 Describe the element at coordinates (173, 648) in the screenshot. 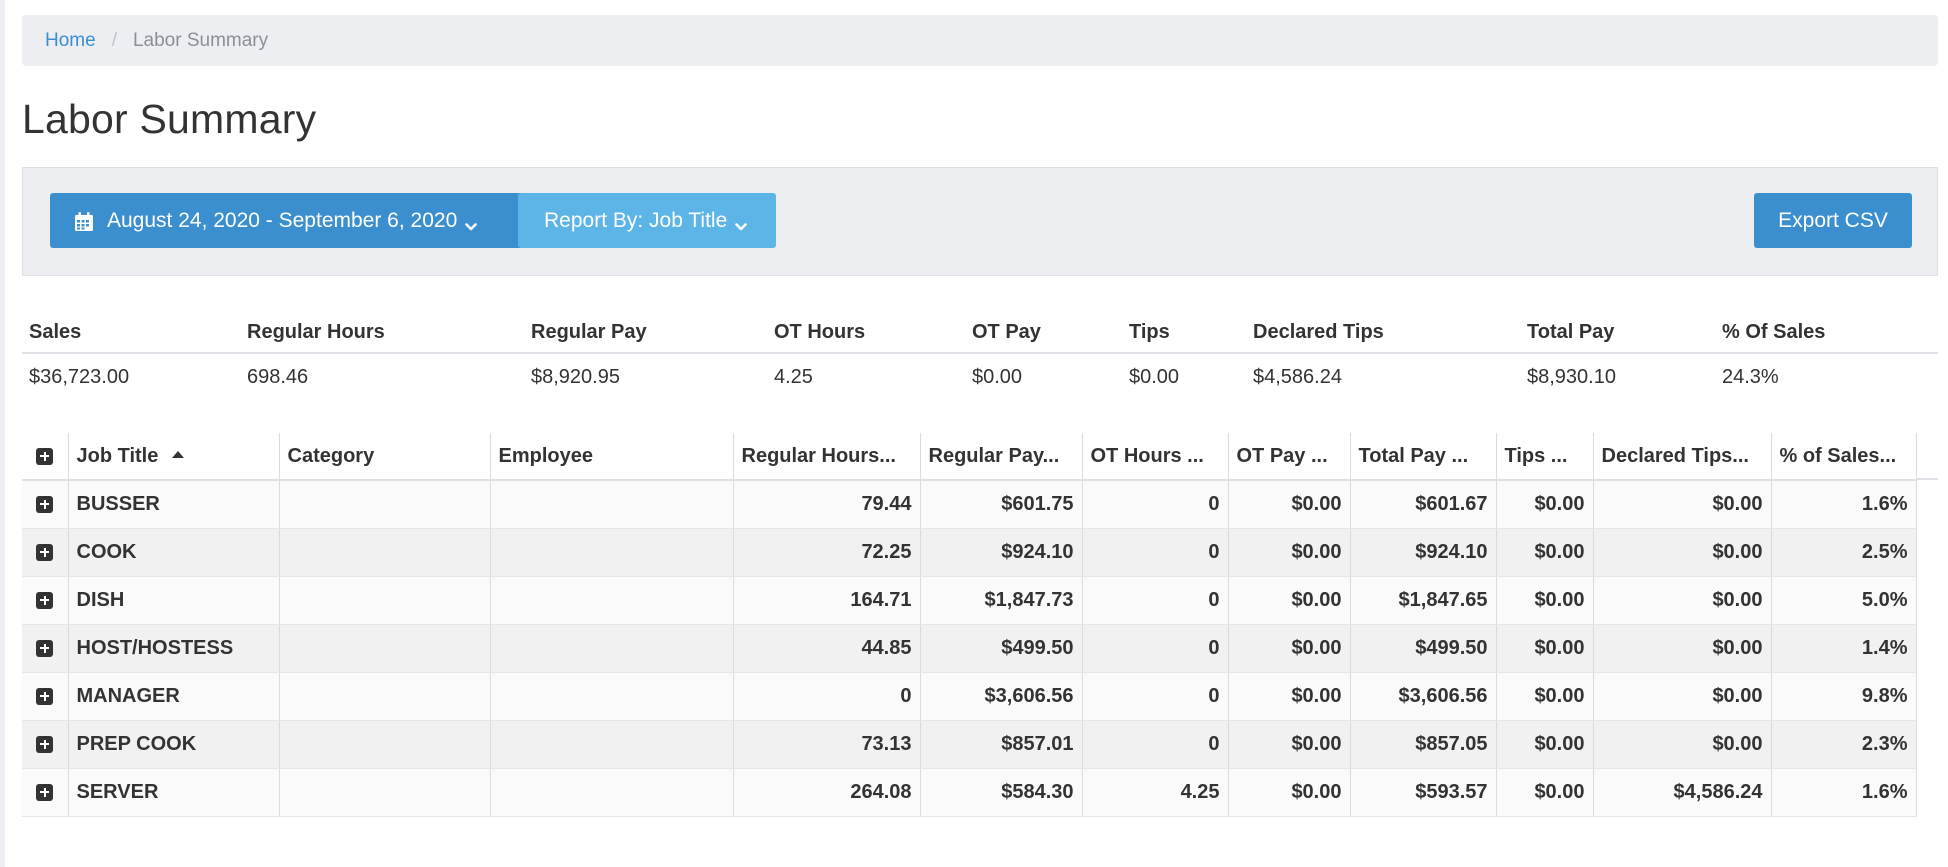

I see `cell-job-title: HOST/HOSTESS` at that location.